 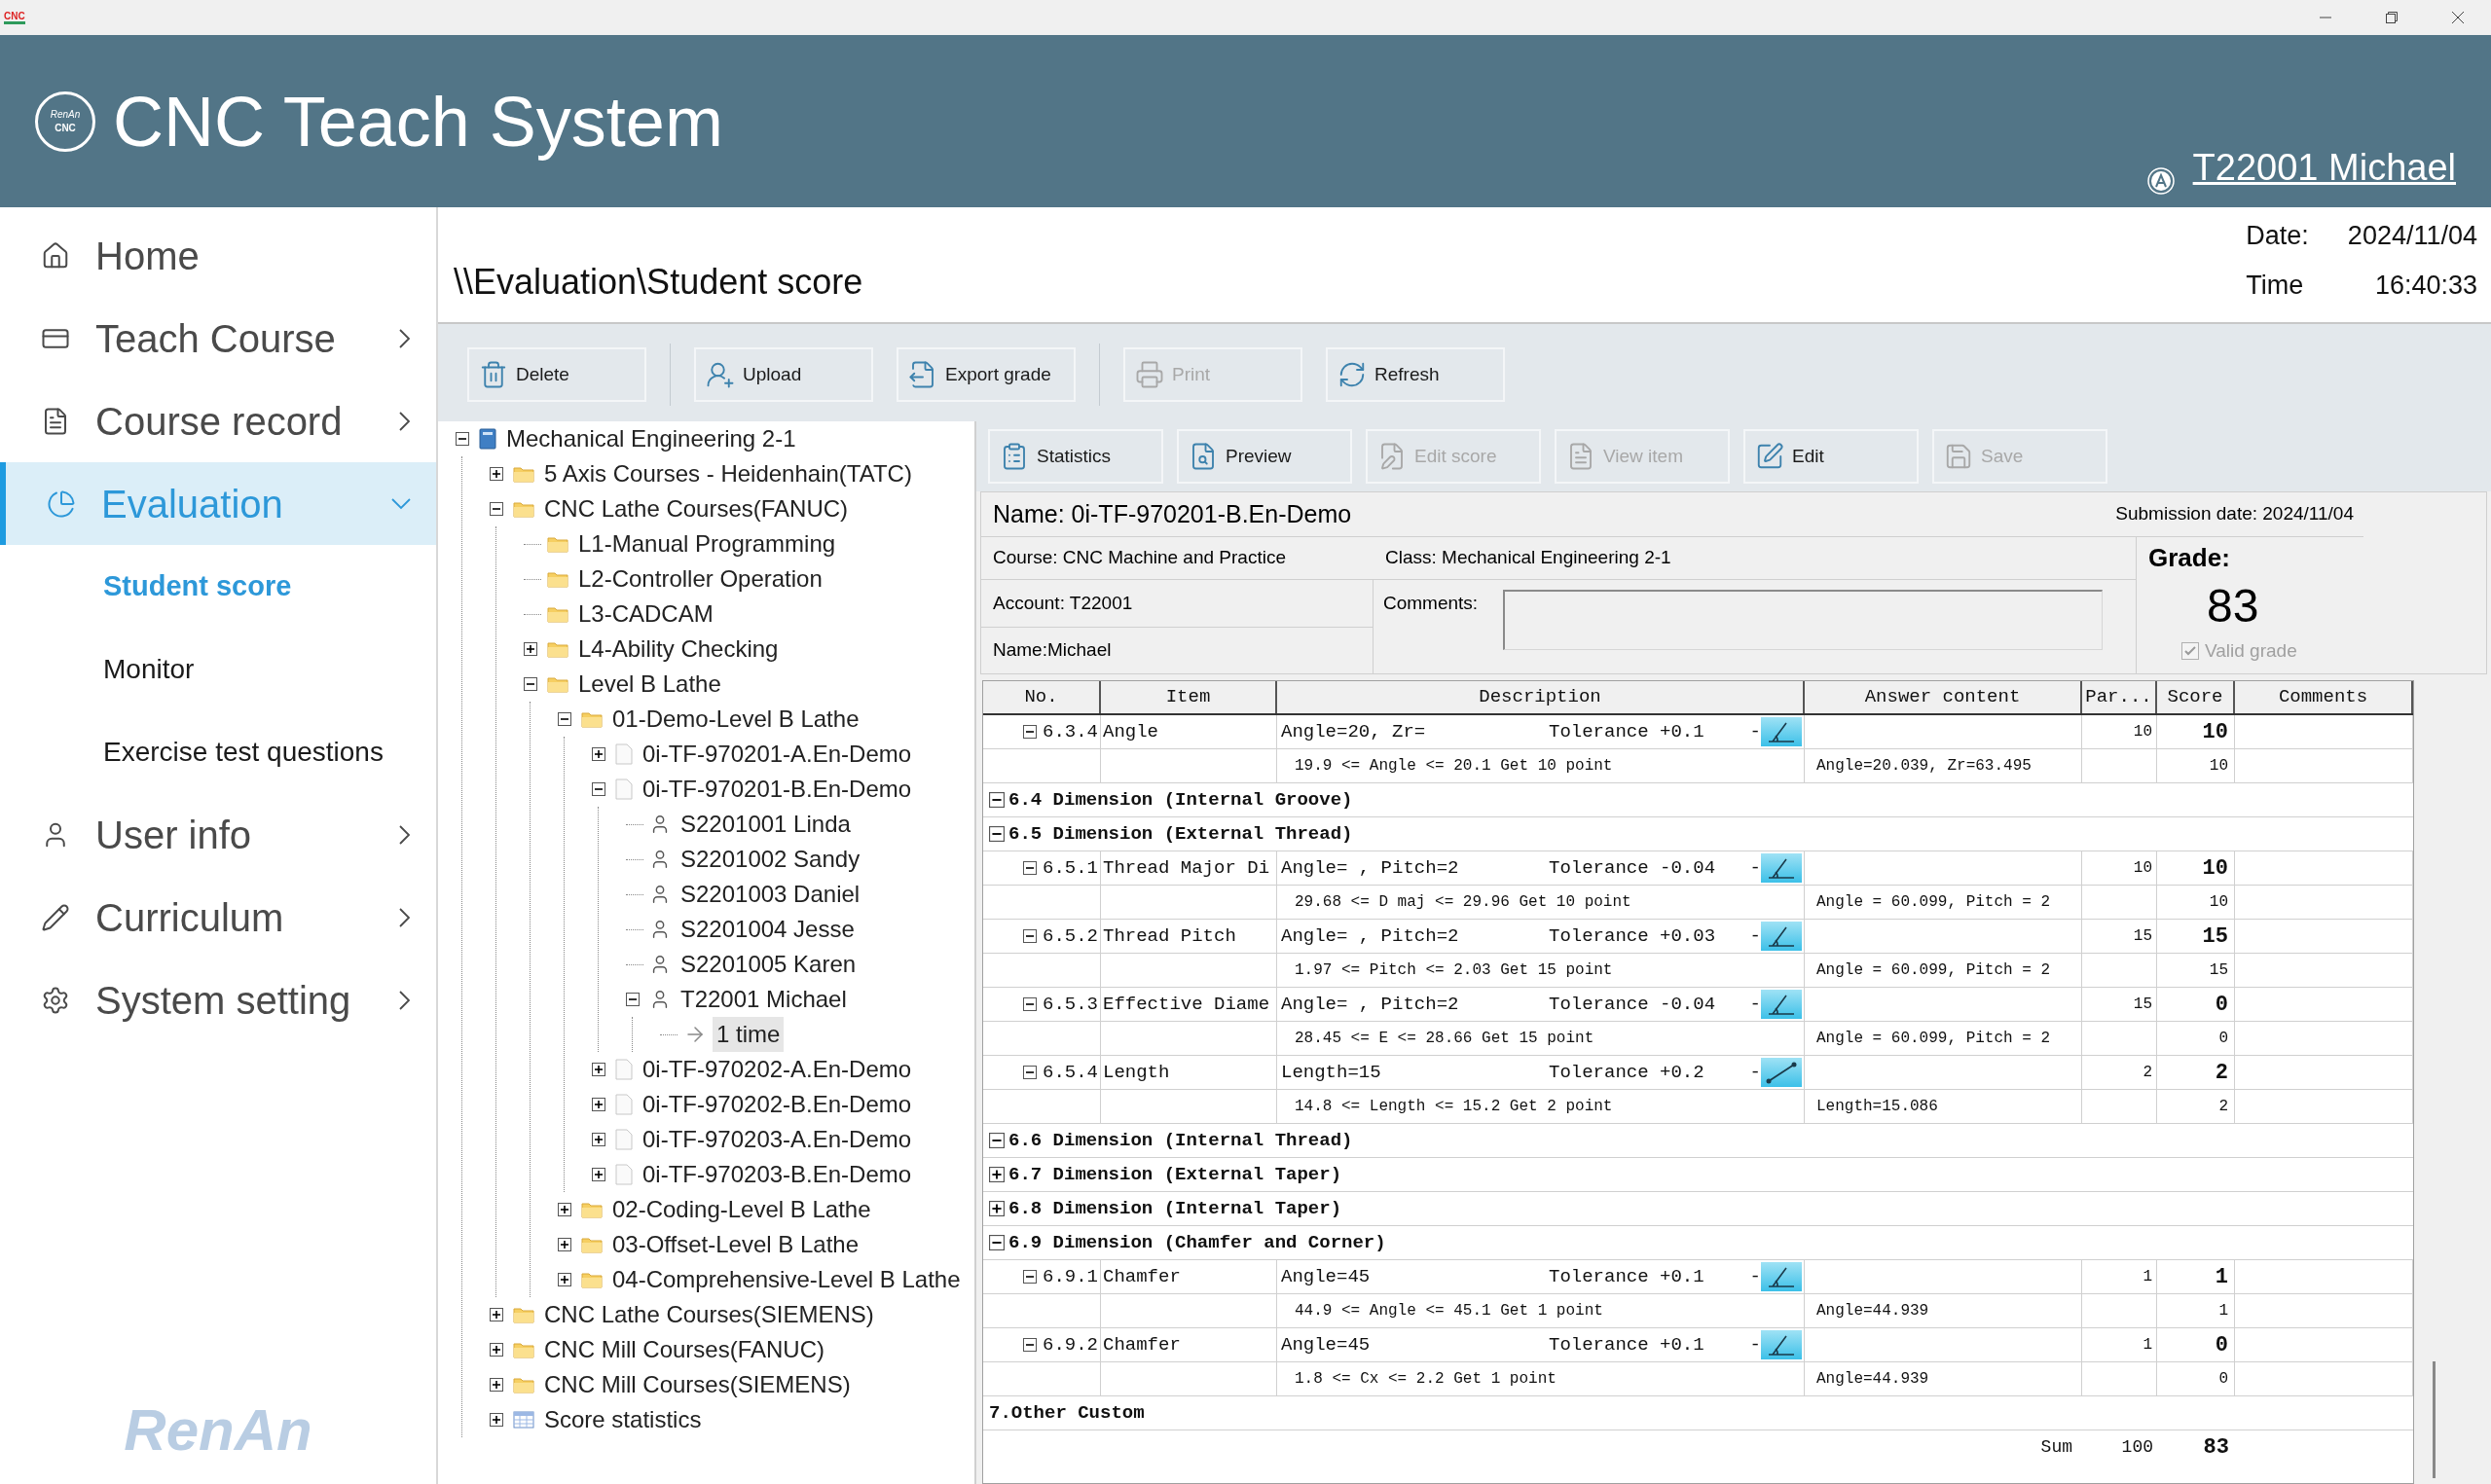 I want to click on tree-item: 03-Offset-Level B Lathe, so click(x=735, y=1244).